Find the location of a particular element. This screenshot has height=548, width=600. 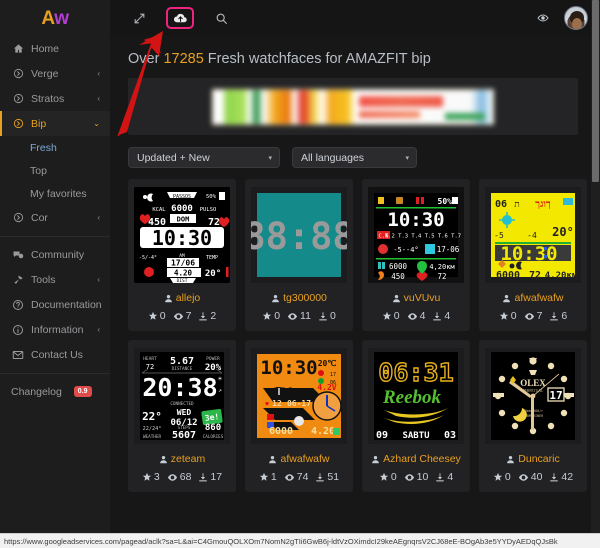

sidebar-item-documentation: Documentation is located at coordinates (55, 304).